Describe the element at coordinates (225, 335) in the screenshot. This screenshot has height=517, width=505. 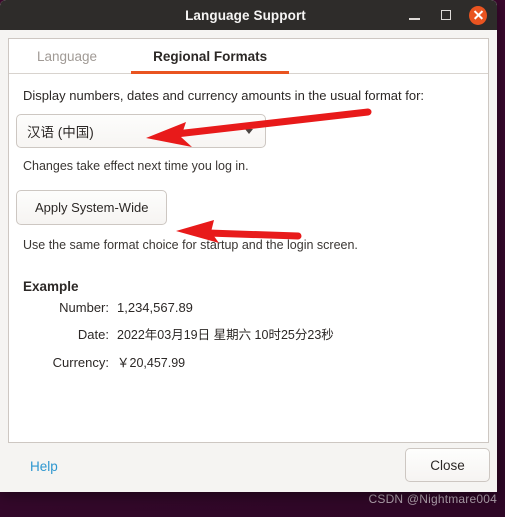
I see `example-date-value: 2022年03月19日 星期六 10时25分23秒` at that location.